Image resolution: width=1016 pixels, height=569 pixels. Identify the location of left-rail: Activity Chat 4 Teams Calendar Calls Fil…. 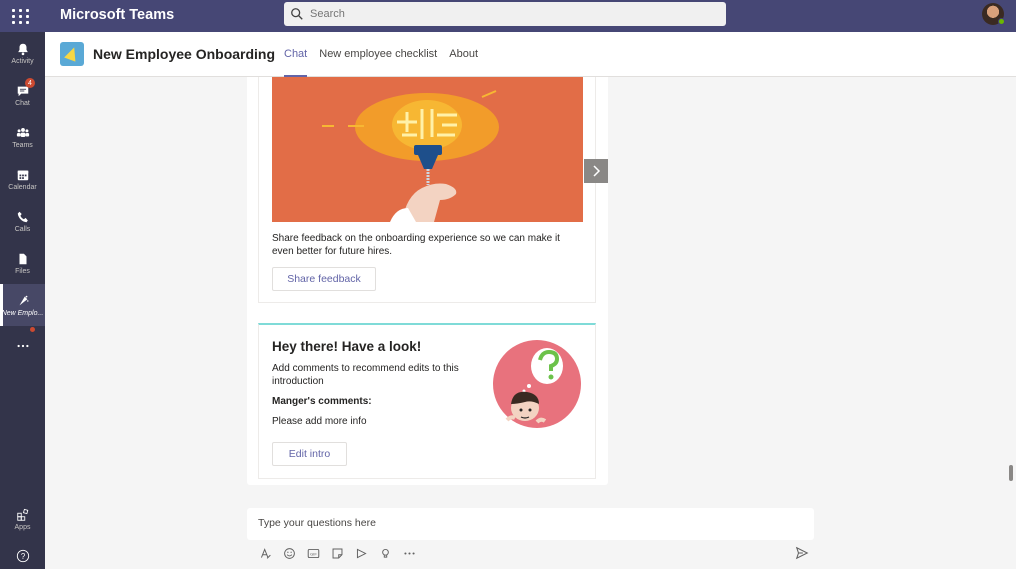
(22, 300).